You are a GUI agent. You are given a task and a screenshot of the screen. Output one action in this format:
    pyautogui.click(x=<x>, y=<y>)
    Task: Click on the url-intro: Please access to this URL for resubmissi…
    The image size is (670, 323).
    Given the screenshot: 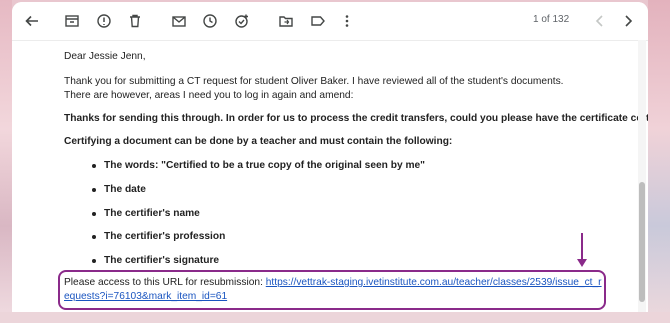 What is the action you would take?
    pyautogui.click(x=165, y=282)
    